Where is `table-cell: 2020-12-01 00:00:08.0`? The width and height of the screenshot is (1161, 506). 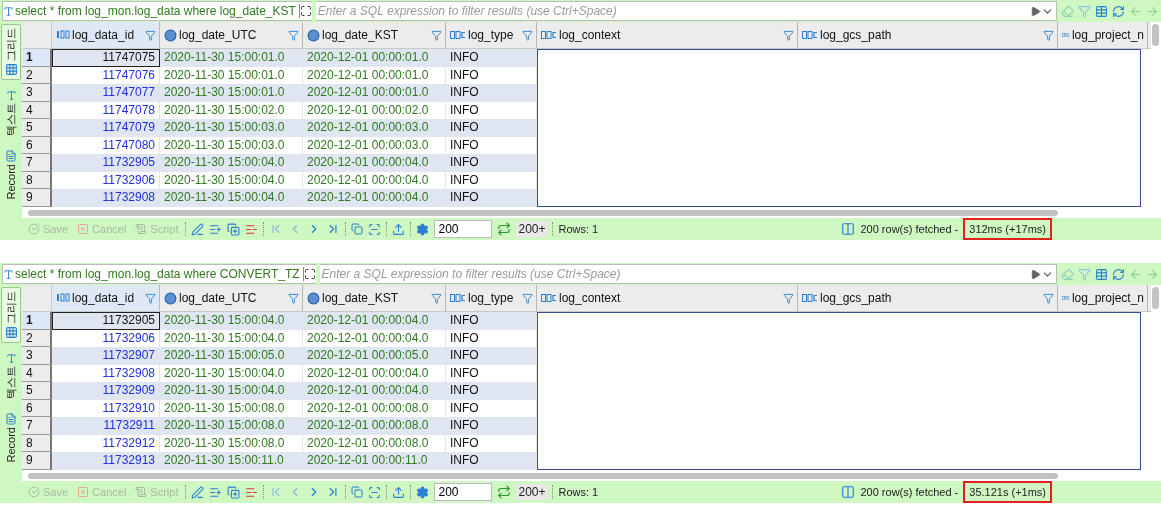 table-cell: 2020-12-01 00:00:08.0 is located at coordinates (374, 426).